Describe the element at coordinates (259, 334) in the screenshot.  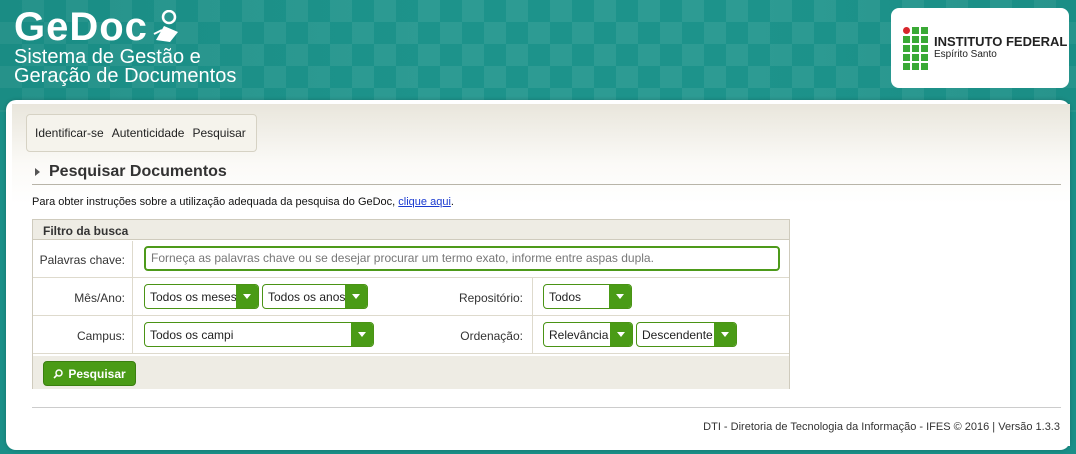
I see `campus-select: Todos os campi` at that location.